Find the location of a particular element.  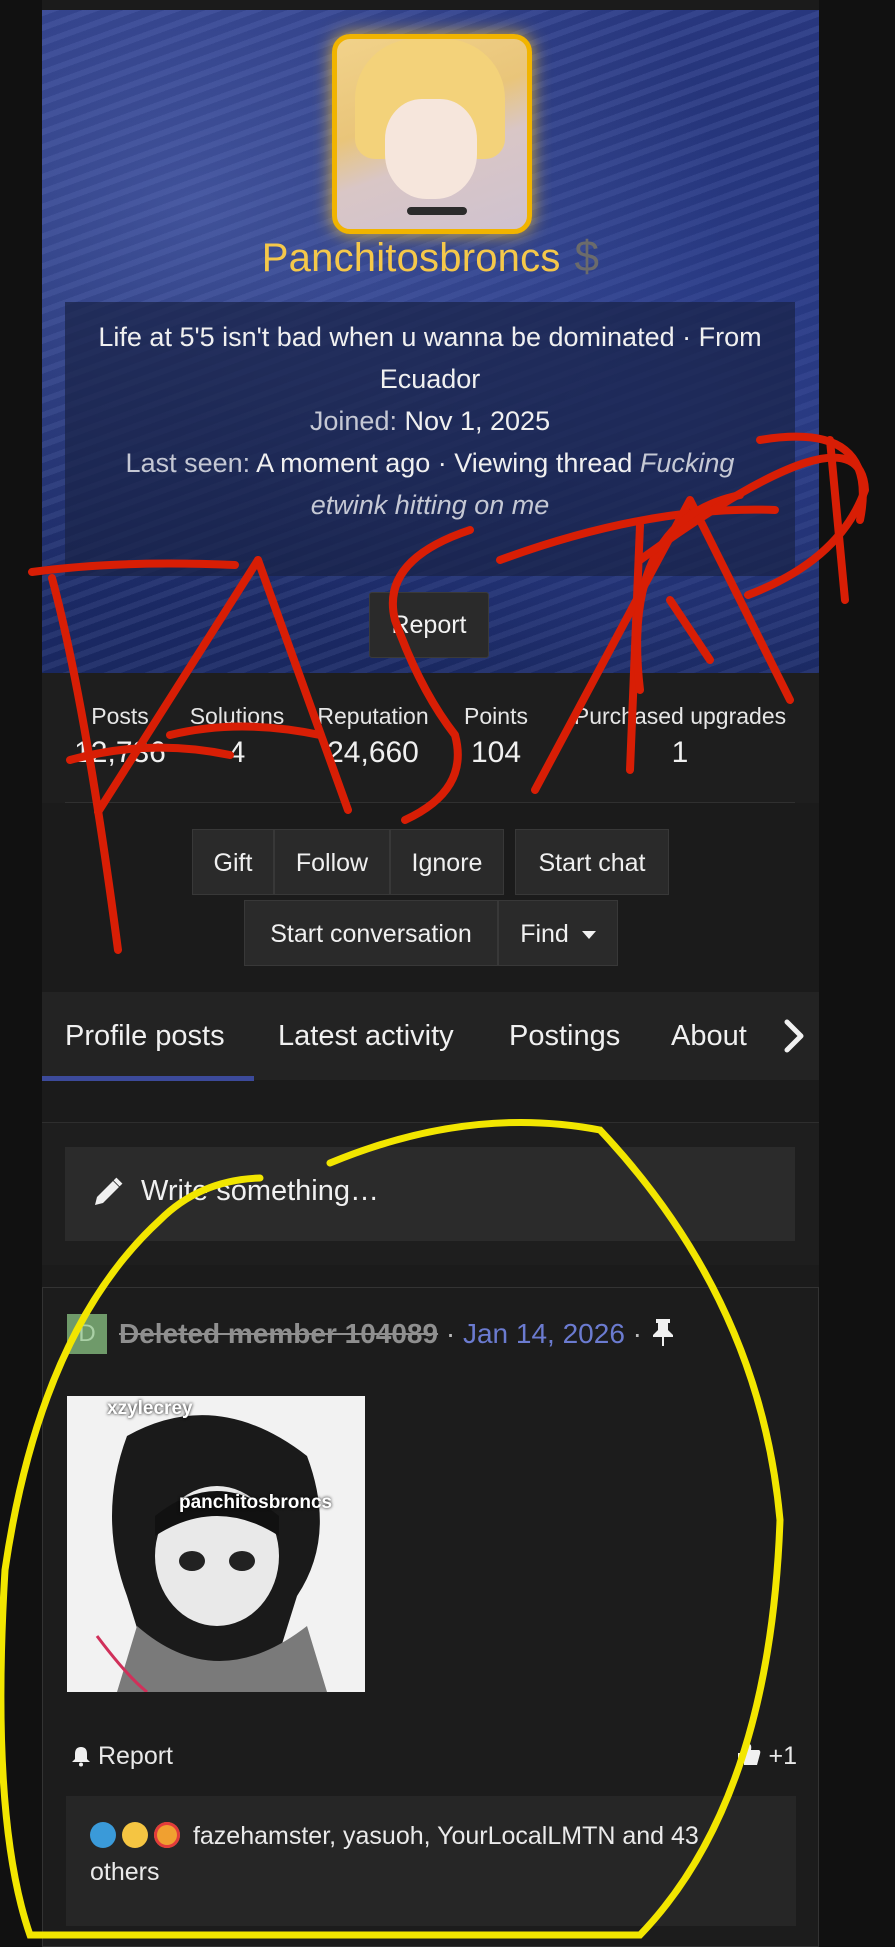

like-reaction-icon is located at coordinates (103, 1835).